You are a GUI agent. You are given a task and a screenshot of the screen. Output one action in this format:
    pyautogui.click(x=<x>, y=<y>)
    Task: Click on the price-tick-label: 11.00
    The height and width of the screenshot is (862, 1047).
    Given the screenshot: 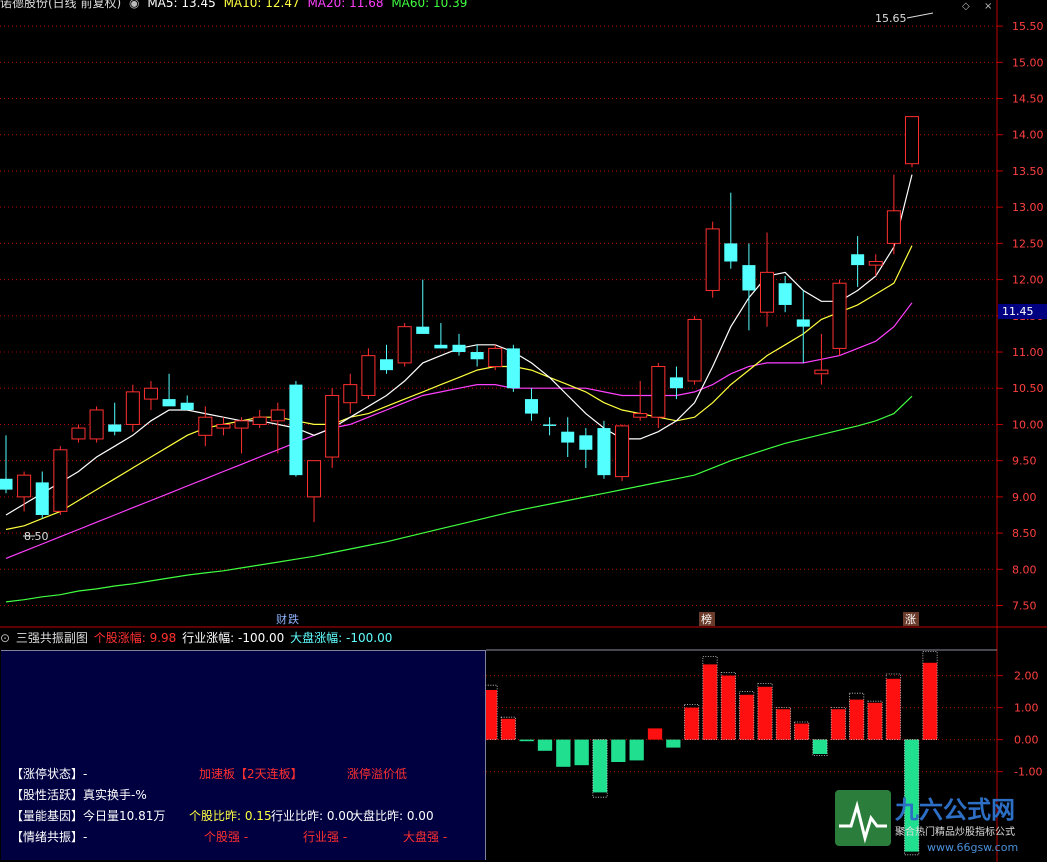 What is the action you would take?
    pyautogui.click(x=1028, y=352)
    